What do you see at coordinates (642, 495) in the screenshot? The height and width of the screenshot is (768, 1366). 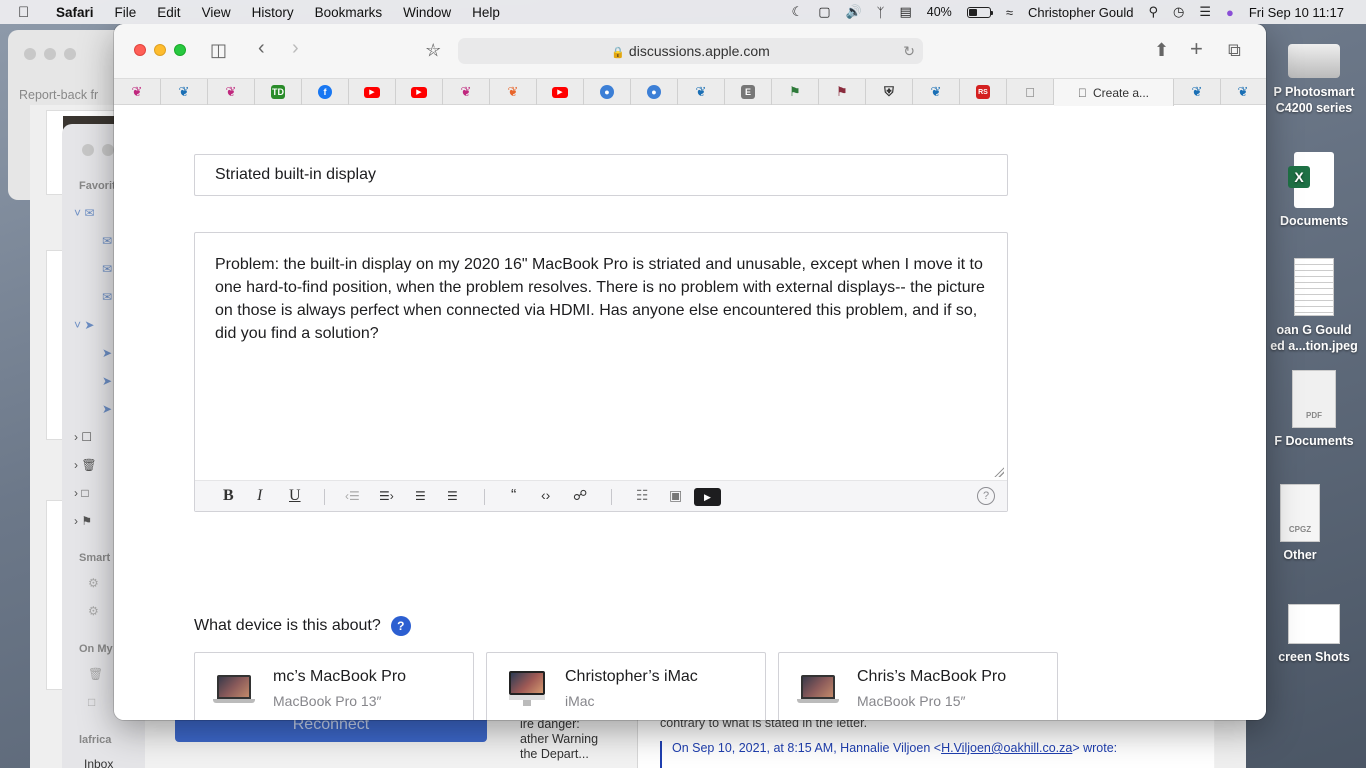 I see `attach-document-button: ☷` at bounding box center [642, 495].